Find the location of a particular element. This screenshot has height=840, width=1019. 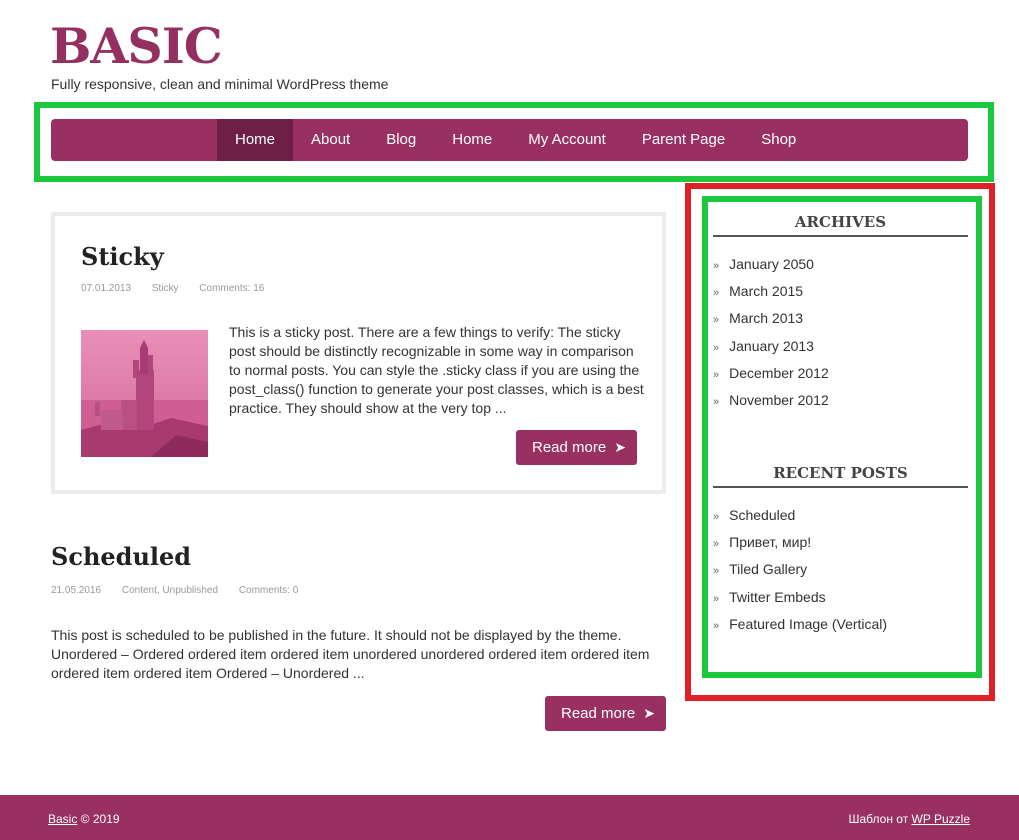

archive-item-label: December 2012 is located at coordinates (779, 372).